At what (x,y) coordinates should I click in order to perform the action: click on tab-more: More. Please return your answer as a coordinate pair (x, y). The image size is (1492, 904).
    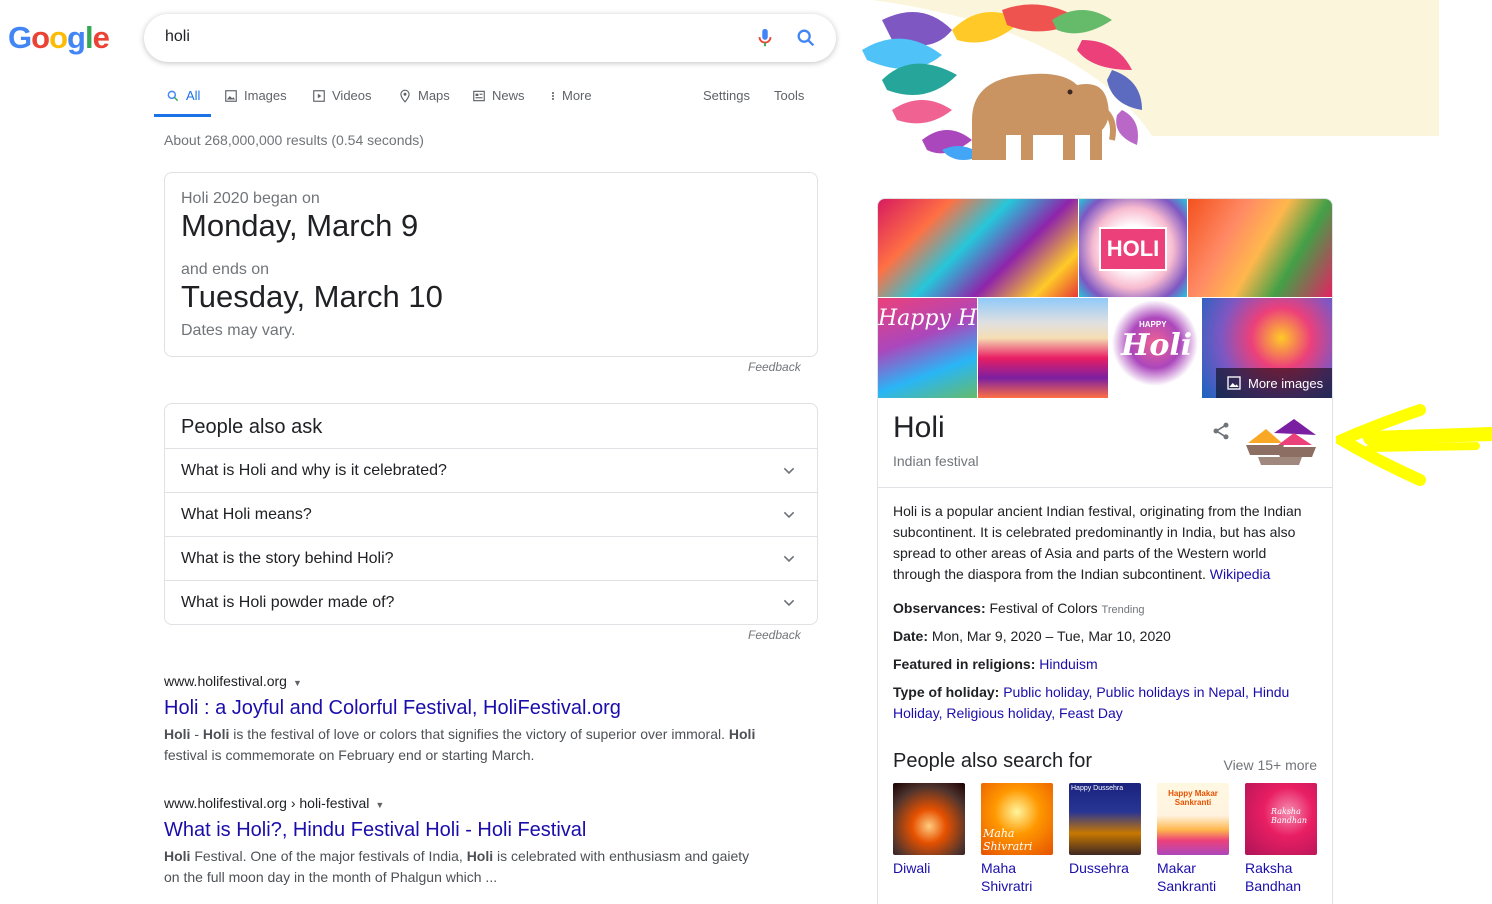
    Looking at the image, I should click on (570, 95).